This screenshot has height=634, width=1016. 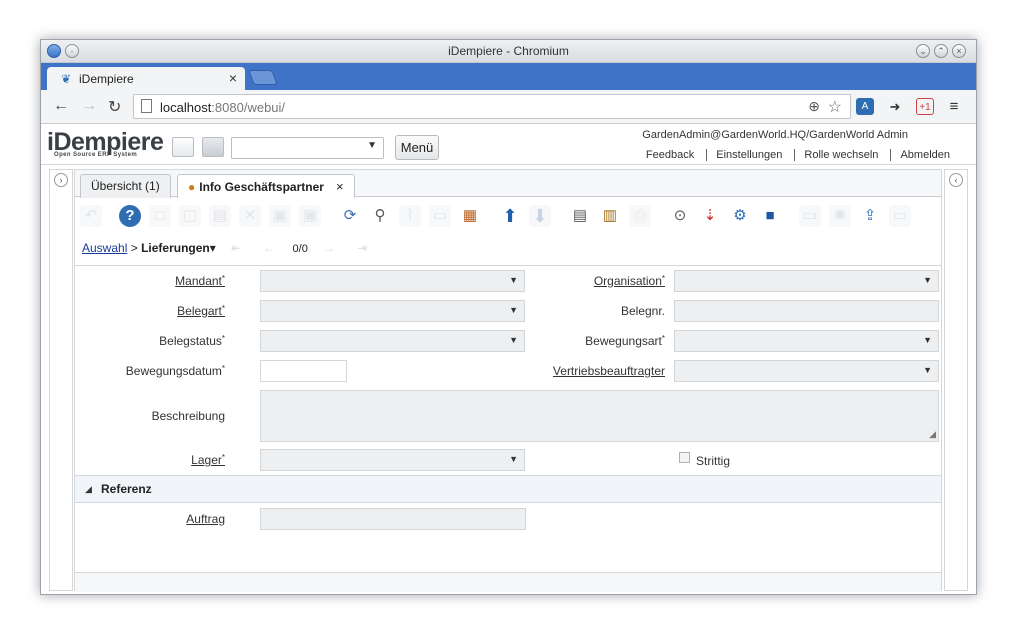 What do you see at coordinates (925, 106) in the screenshot?
I see `google-plus-extension-icon: +1` at bounding box center [925, 106].